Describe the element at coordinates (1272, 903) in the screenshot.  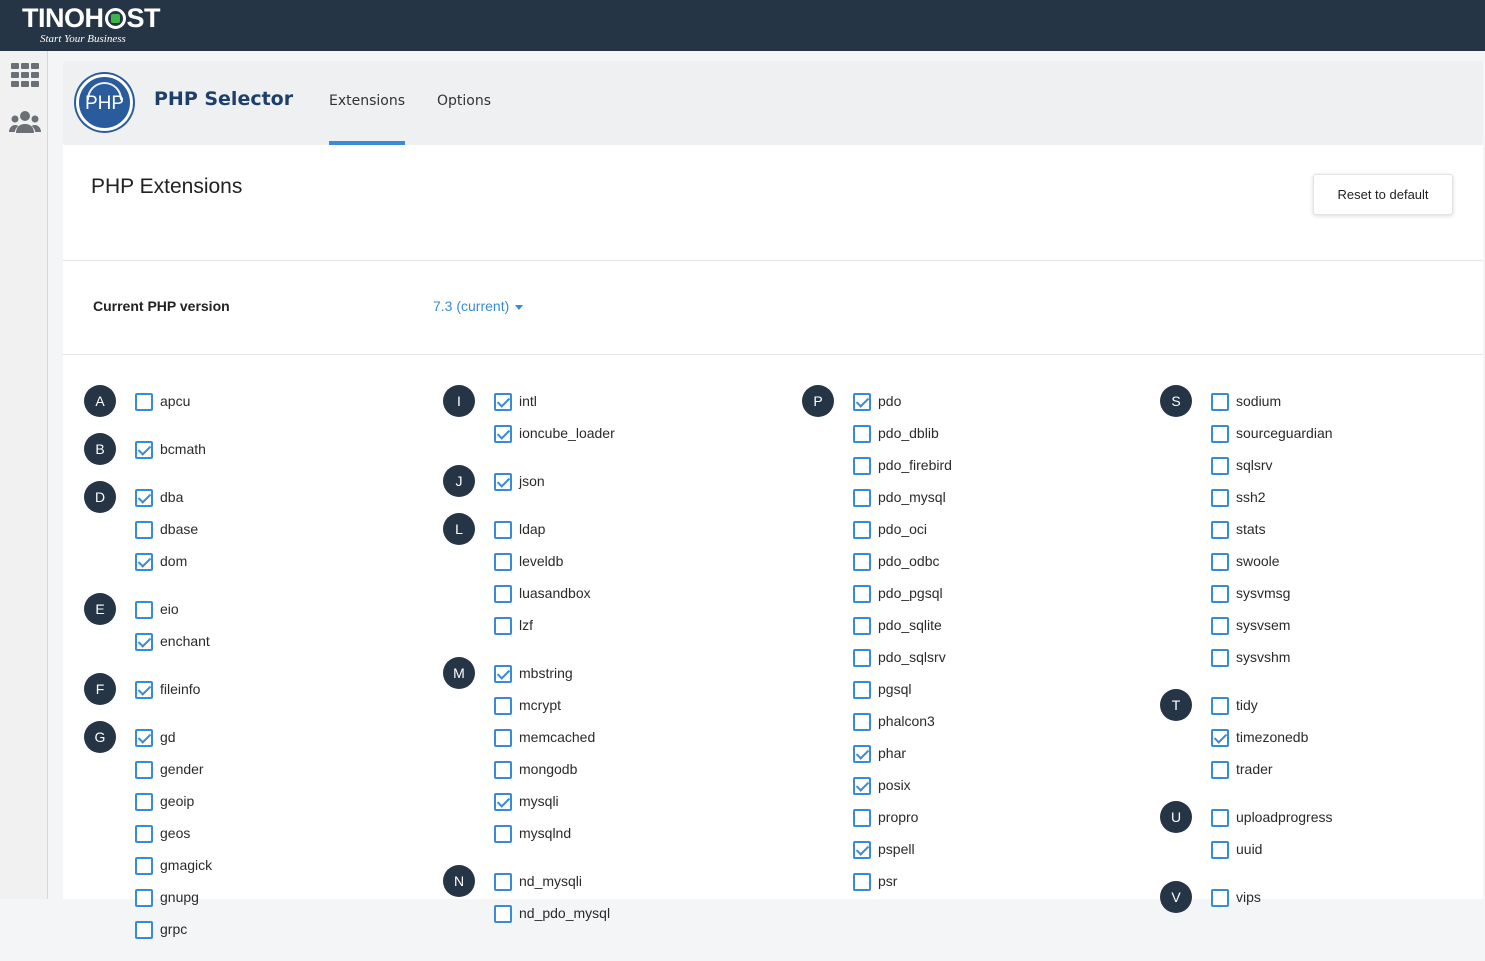
I see `extension-item-vips: vips` at that location.